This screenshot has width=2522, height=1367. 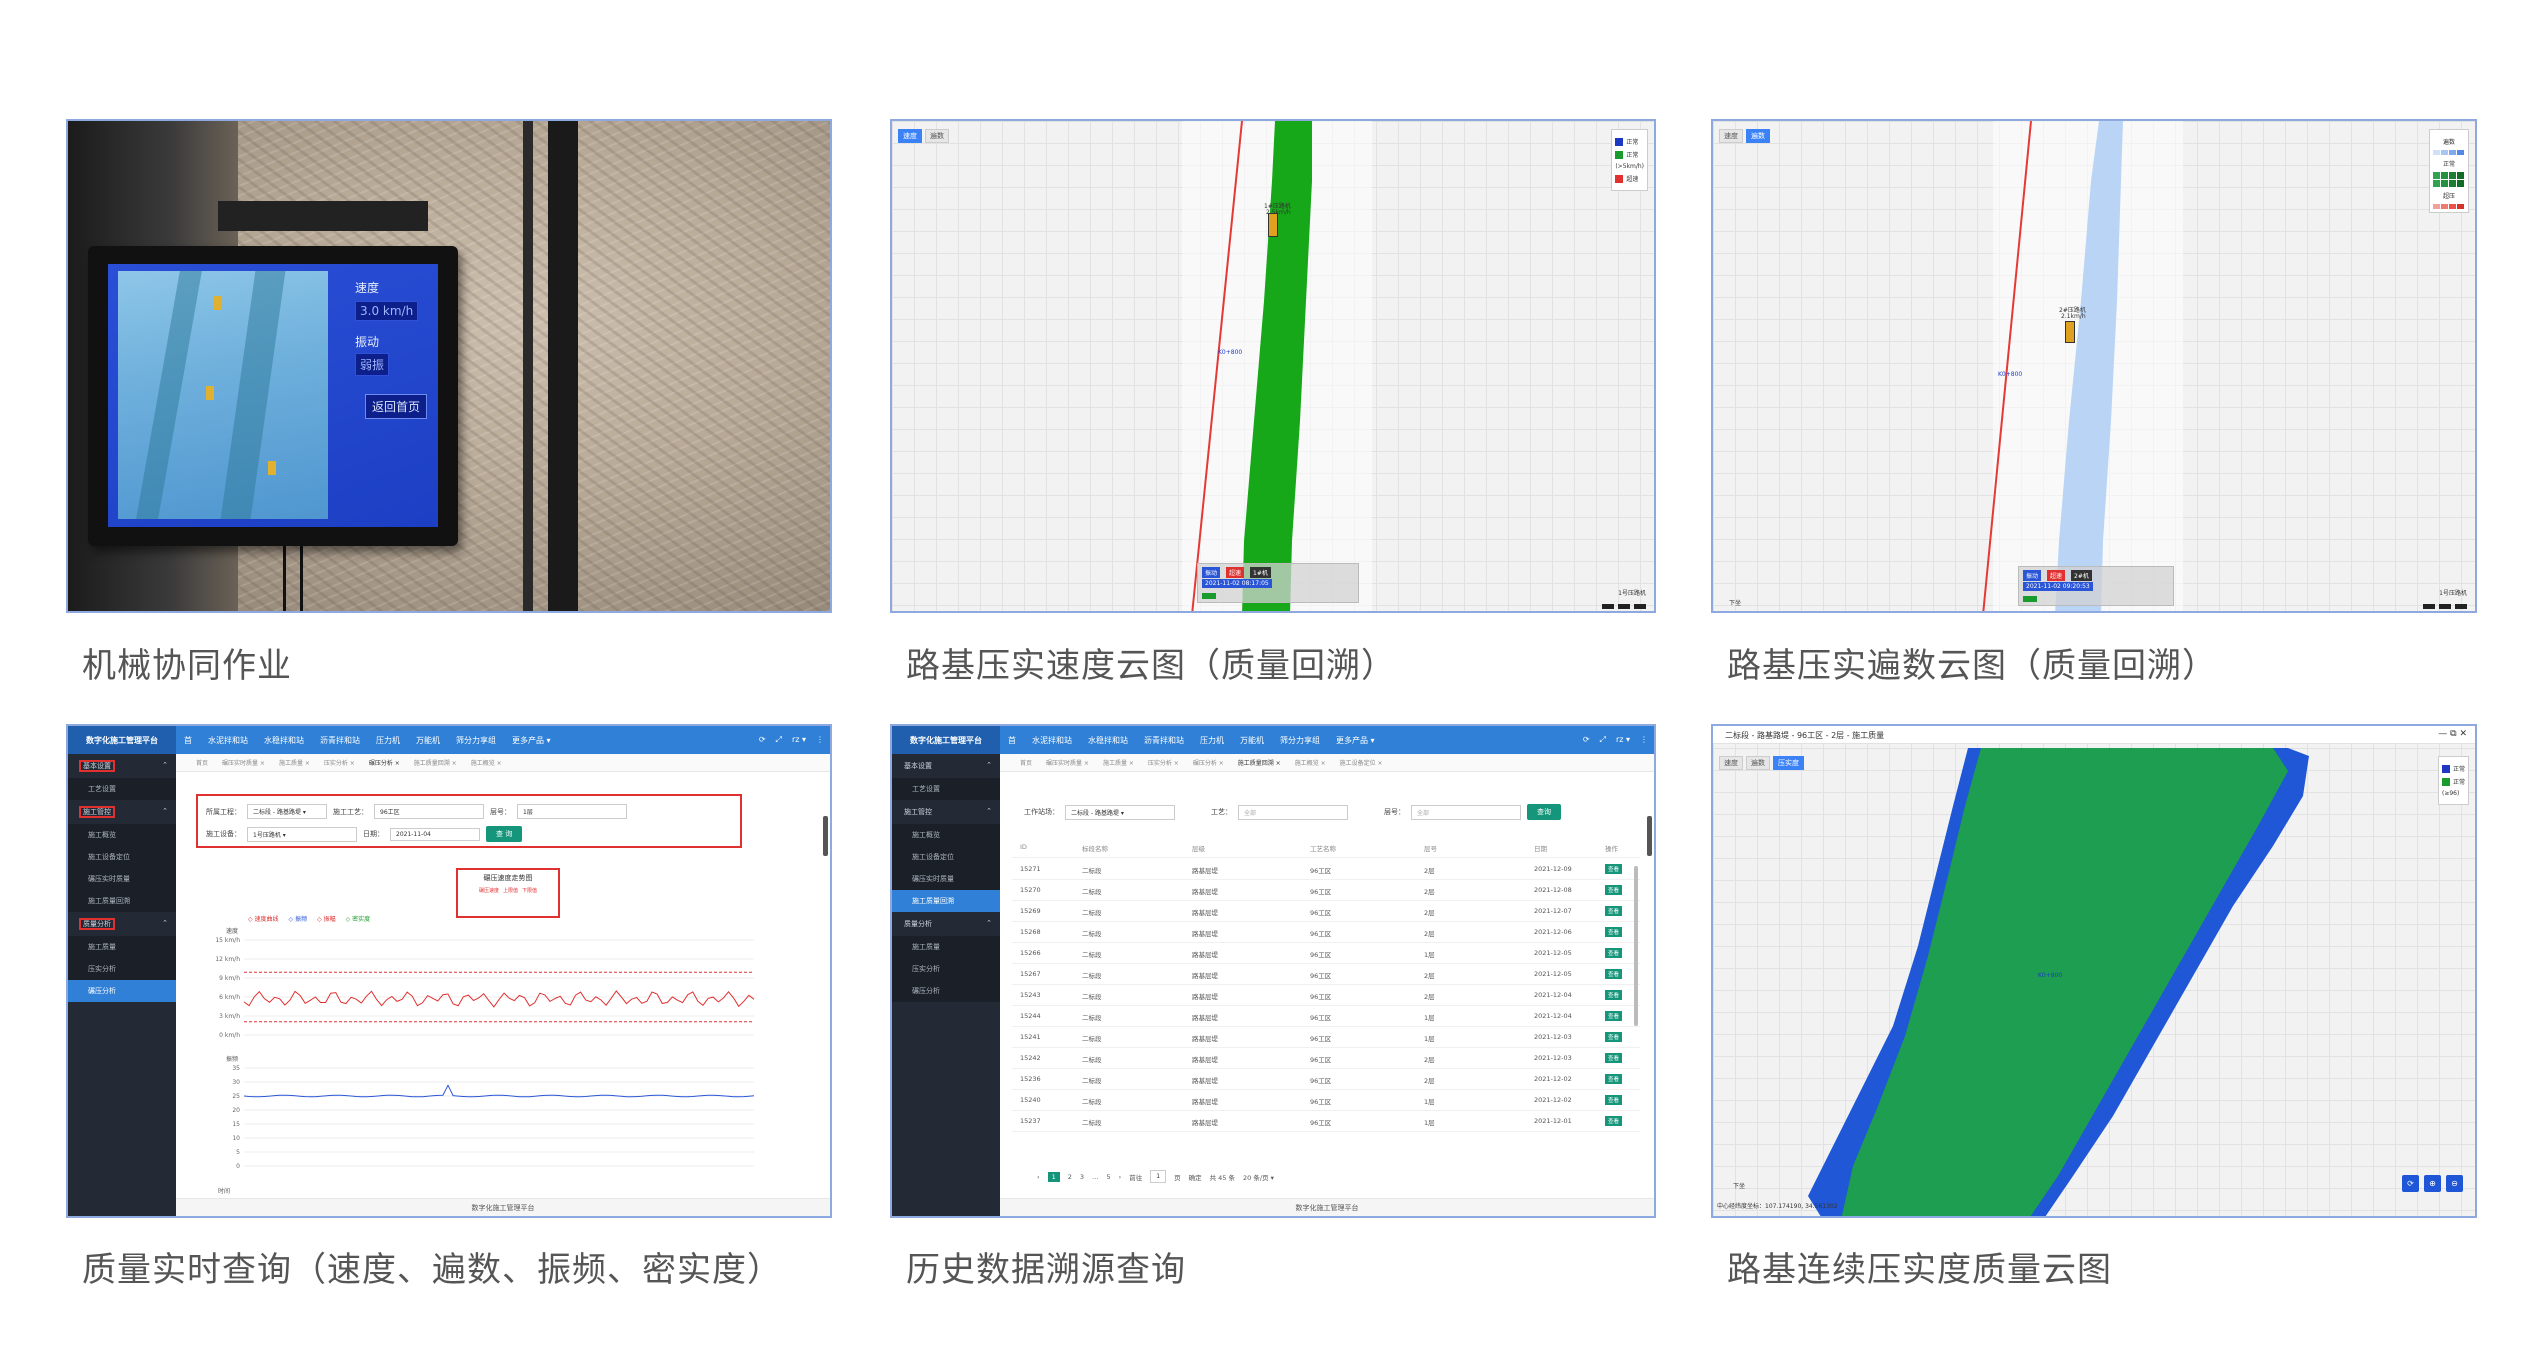 I want to click on zoom-out-icon: ⊖, so click(x=2454, y=1183).